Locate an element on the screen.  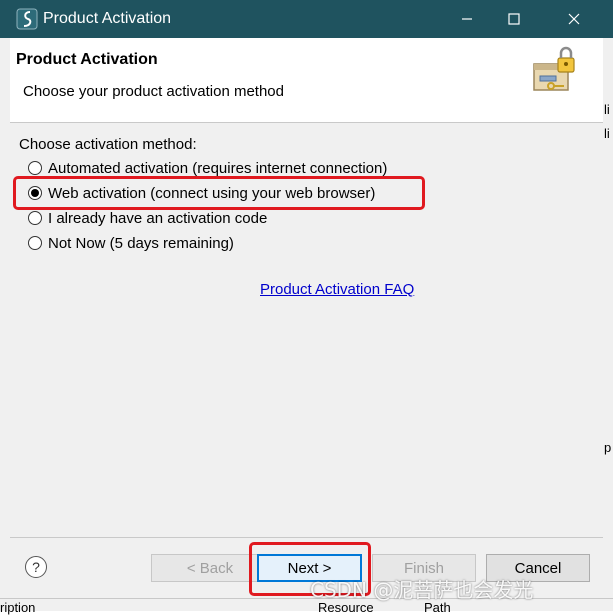
background-column-header: ription is located at coordinates (18, 607).